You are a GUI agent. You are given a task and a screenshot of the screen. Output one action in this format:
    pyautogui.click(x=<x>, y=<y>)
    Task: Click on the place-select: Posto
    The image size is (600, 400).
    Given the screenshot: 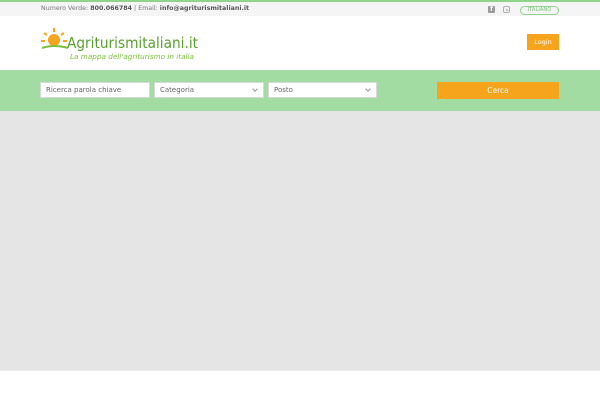 What is the action you would take?
    pyautogui.click(x=322, y=90)
    